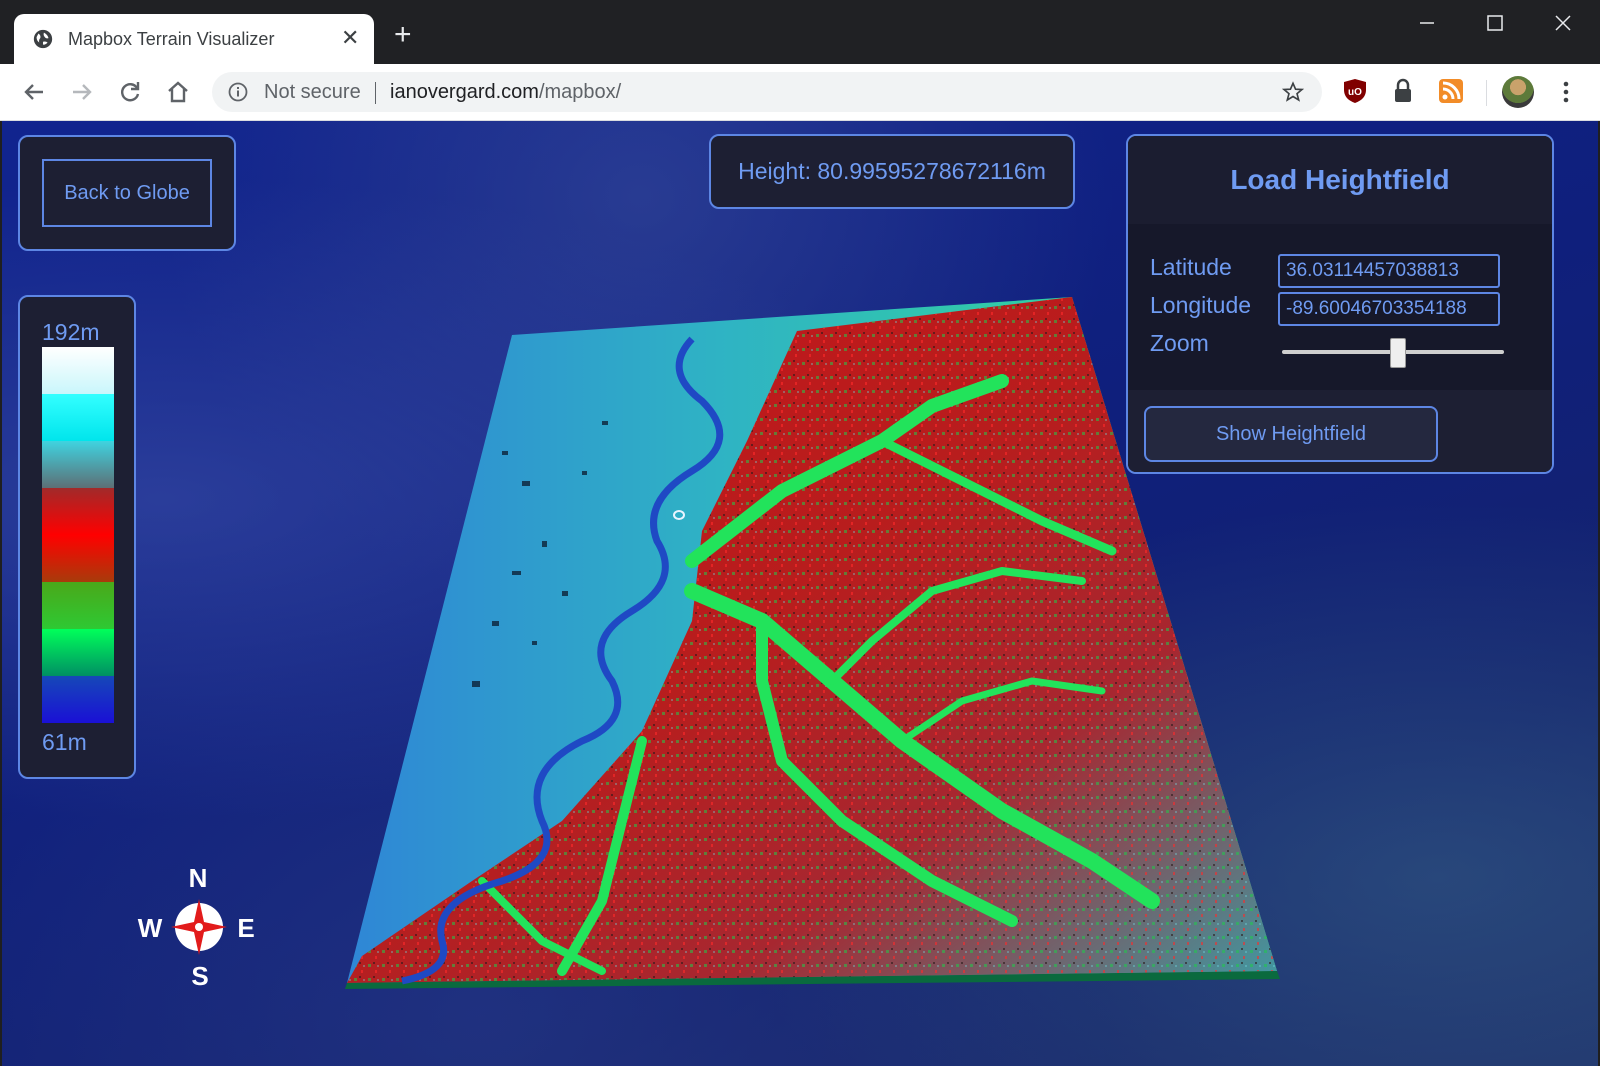 Image resolution: width=1600 pixels, height=1066 pixels. Describe the element at coordinates (767, 92) in the screenshot. I see `address-bar: Not secure ianovergard.com/mapbox/` at that location.